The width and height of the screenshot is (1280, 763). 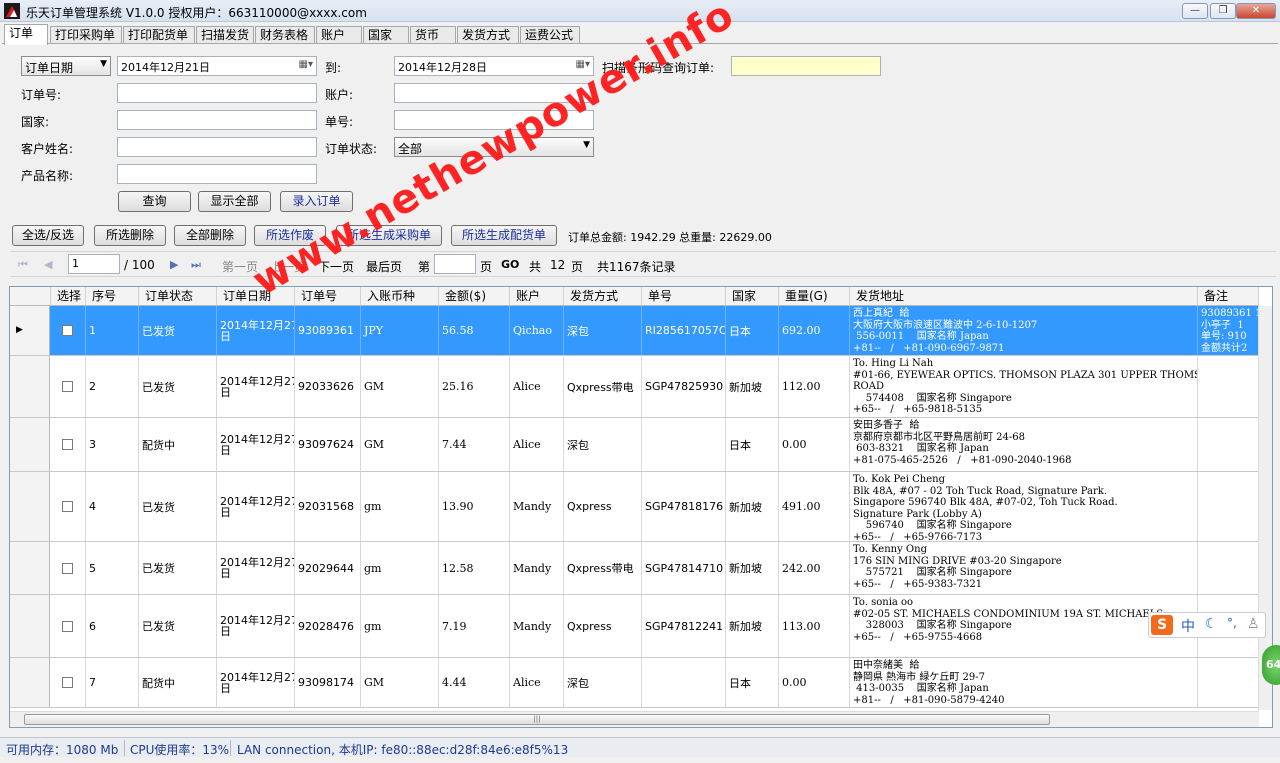 I want to click on row-header: ▶, so click(x=30, y=330).